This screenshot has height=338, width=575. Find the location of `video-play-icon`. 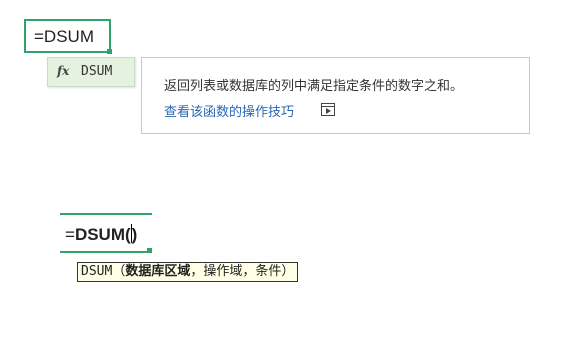

video-play-icon is located at coordinates (328, 109).